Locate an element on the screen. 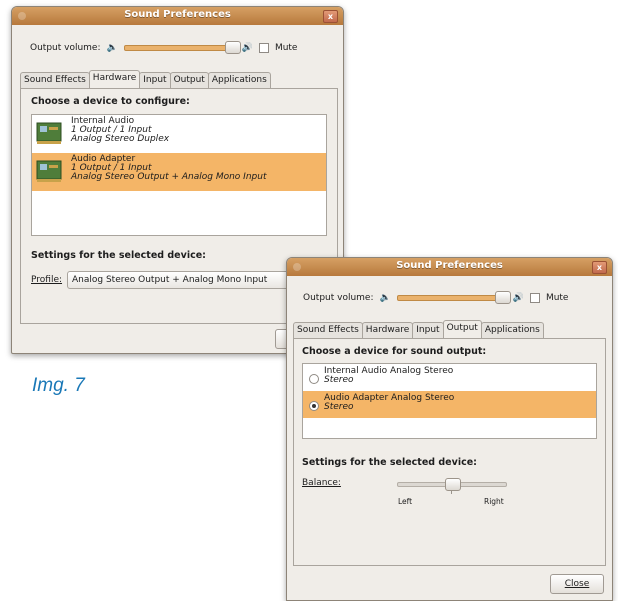 This screenshot has width=618, height=601. balance-left-label: Left is located at coordinates (405, 501).